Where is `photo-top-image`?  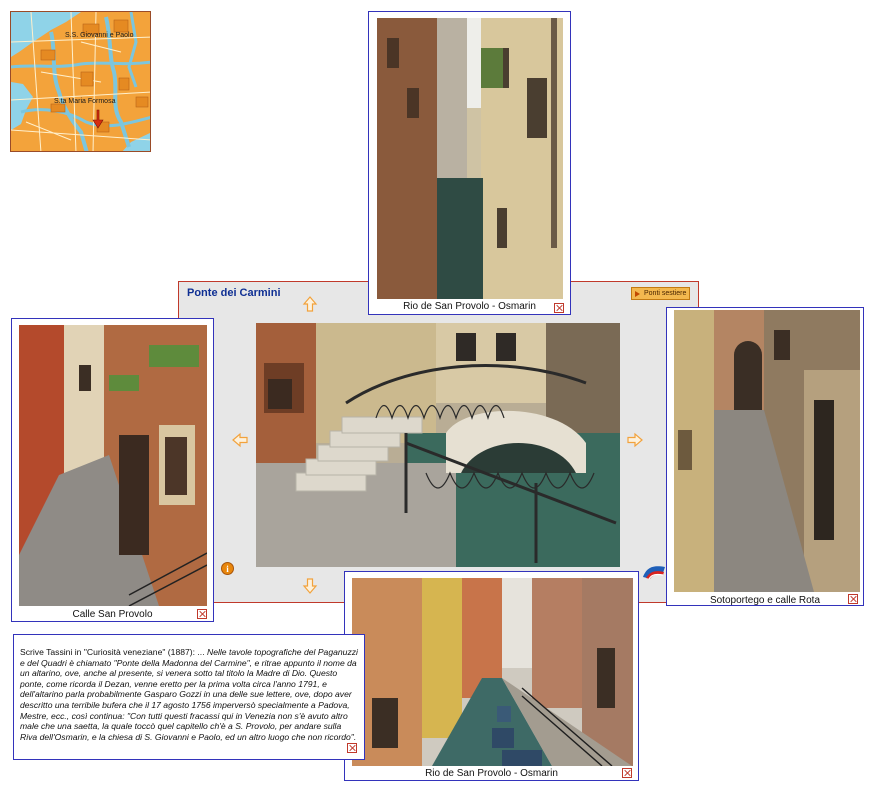 photo-top-image is located at coordinates (470, 158).